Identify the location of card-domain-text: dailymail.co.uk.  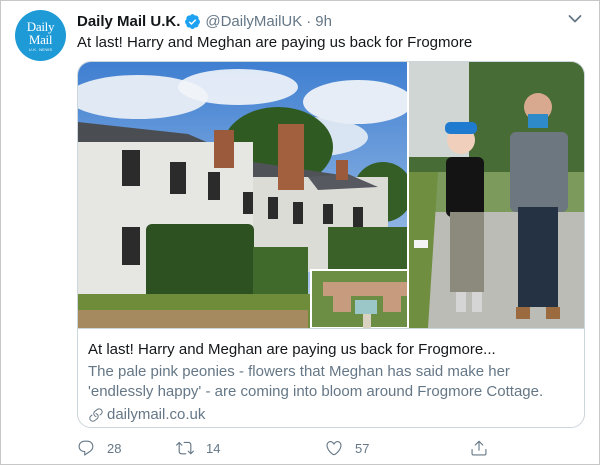
(156, 414).